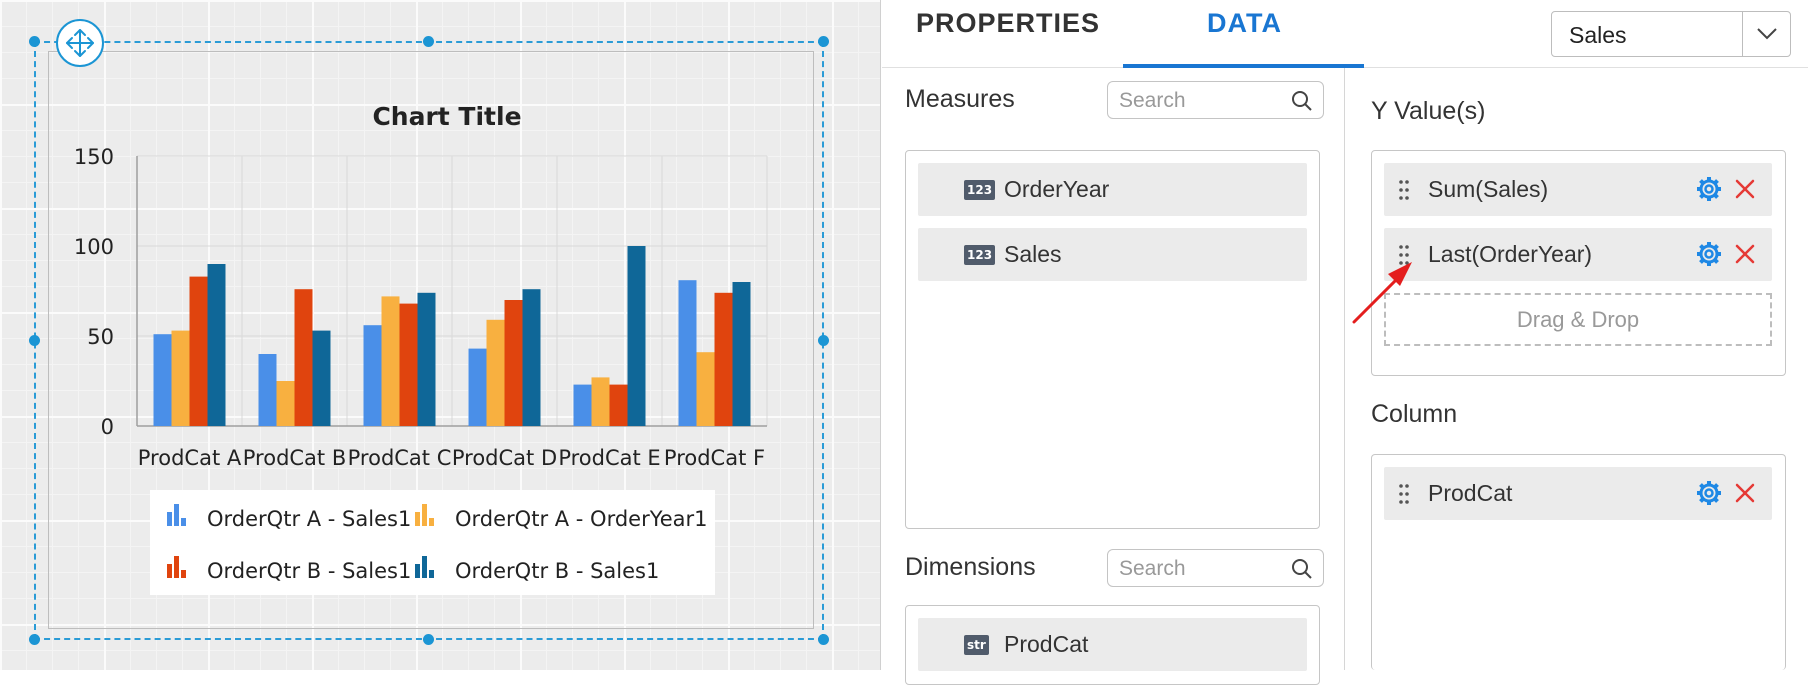 Image resolution: width=1808 pixels, height=685 pixels. What do you see at coordinates (1152, 568) in the screenshot?
I see `dimensions-search-placeholder: Search` at bounding box center [1152, 568].